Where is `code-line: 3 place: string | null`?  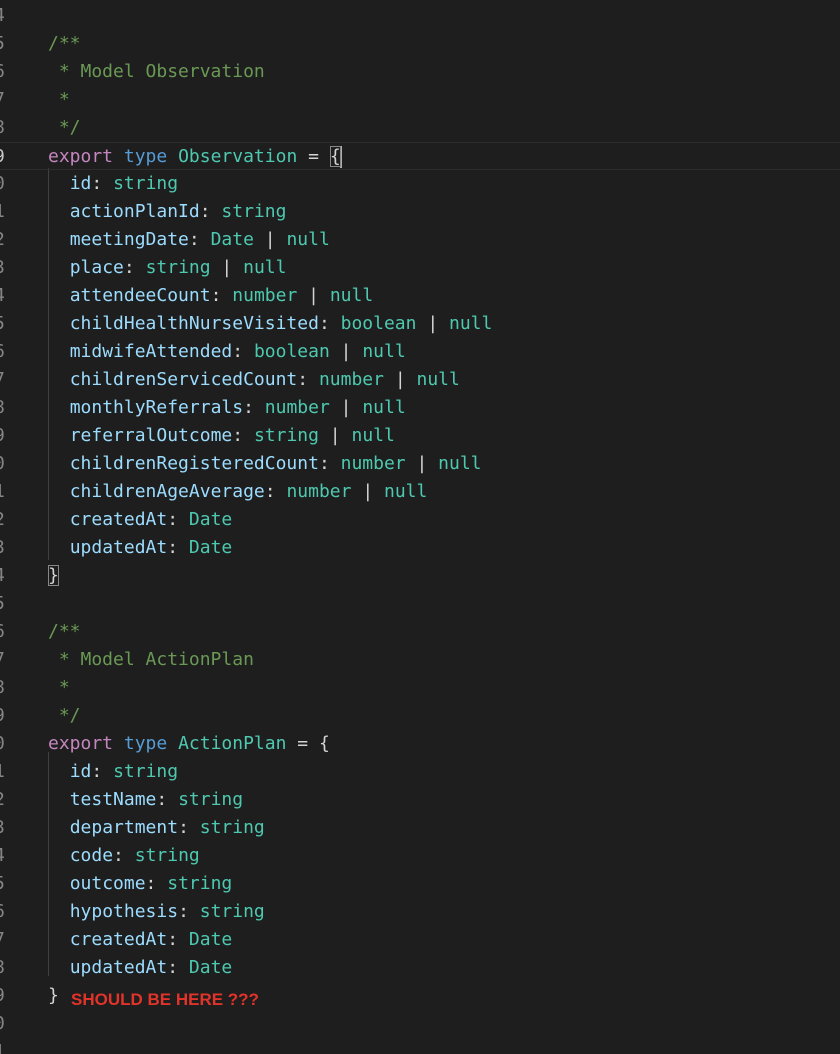
code-line: 3 place: string | null is located at coordinates (420, 268).